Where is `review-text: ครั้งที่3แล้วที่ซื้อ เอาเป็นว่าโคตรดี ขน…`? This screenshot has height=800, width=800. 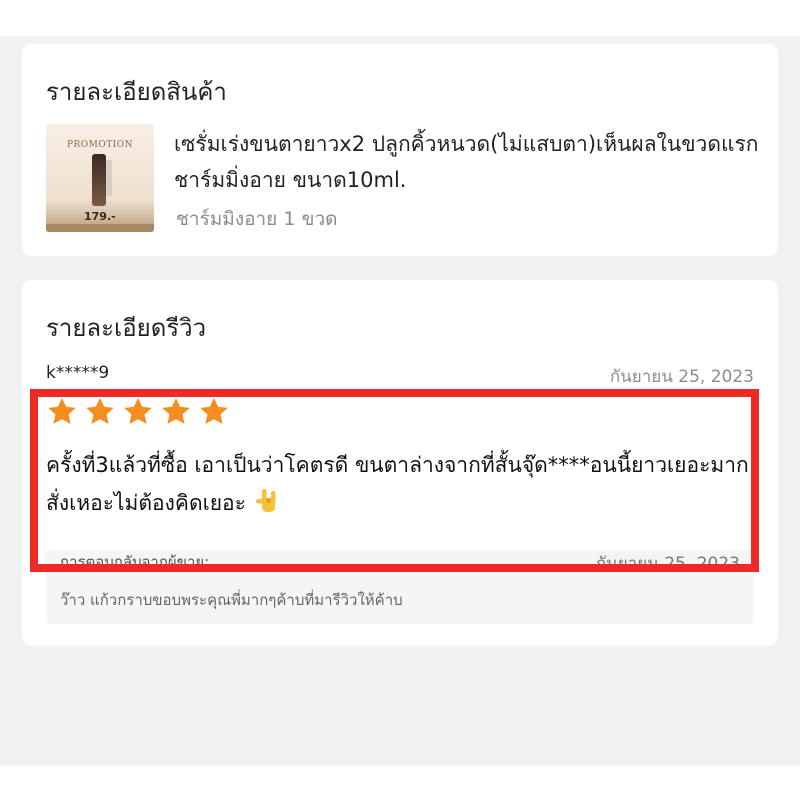
review-text: ครั้งที่3แล้วที่ซื้อ เอาเป็นว่าโคตรดี ขน… is located at coordinates (406, 484).